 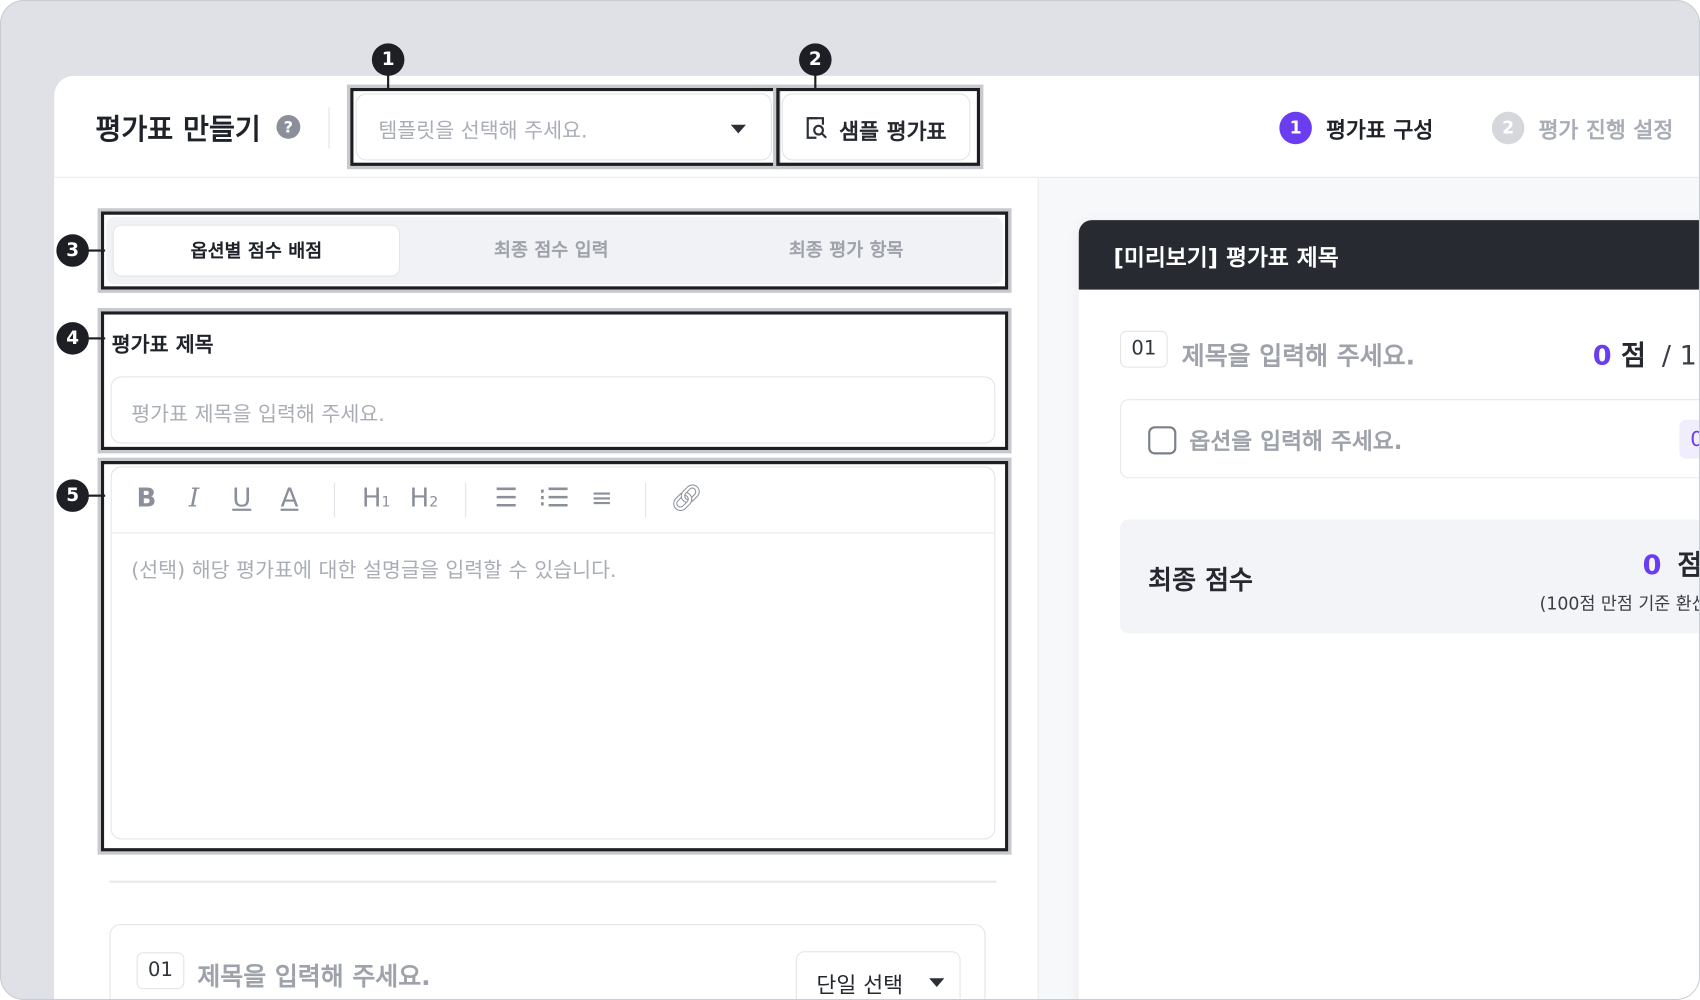 I want to click on heading-1-icon: H1, so click(x=376, y=498).